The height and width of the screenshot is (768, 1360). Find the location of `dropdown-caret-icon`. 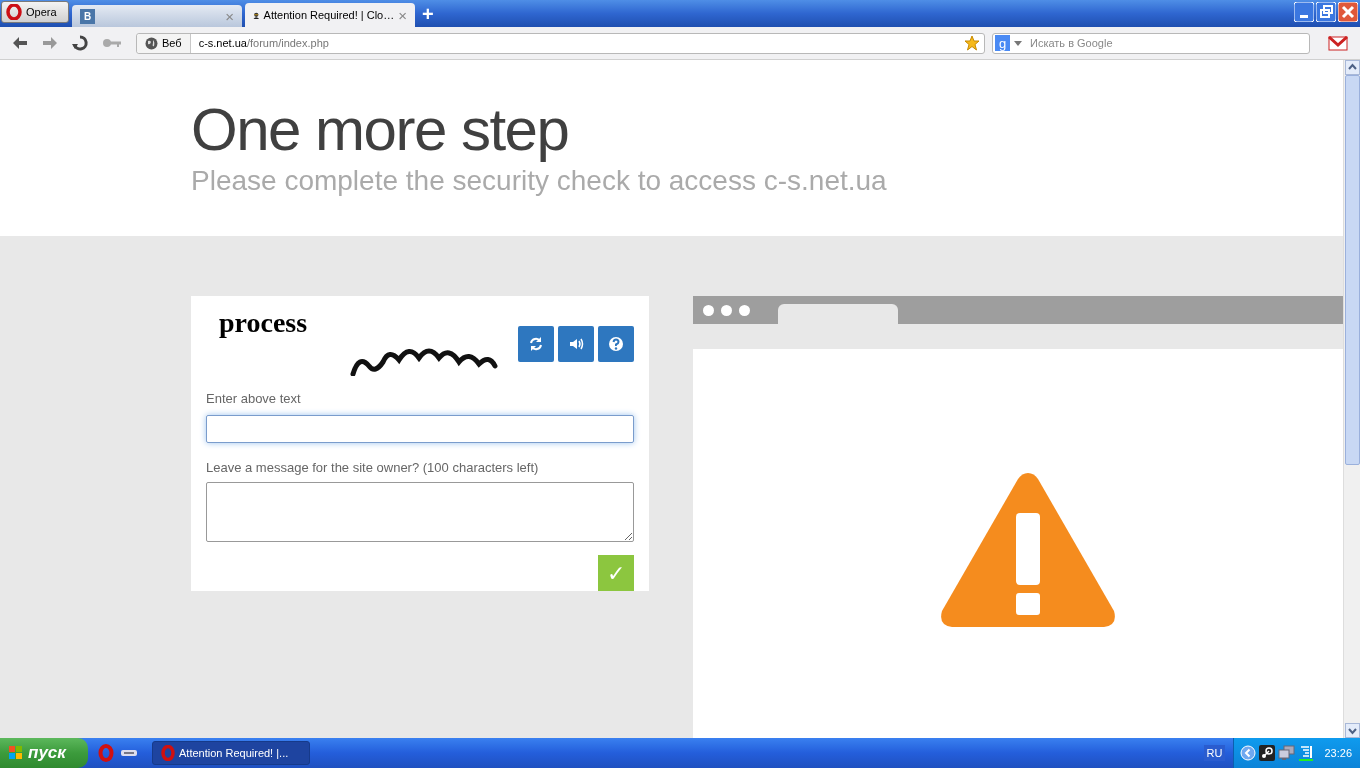

dropdown-caret-icon is located at coordinates (1018, 43).